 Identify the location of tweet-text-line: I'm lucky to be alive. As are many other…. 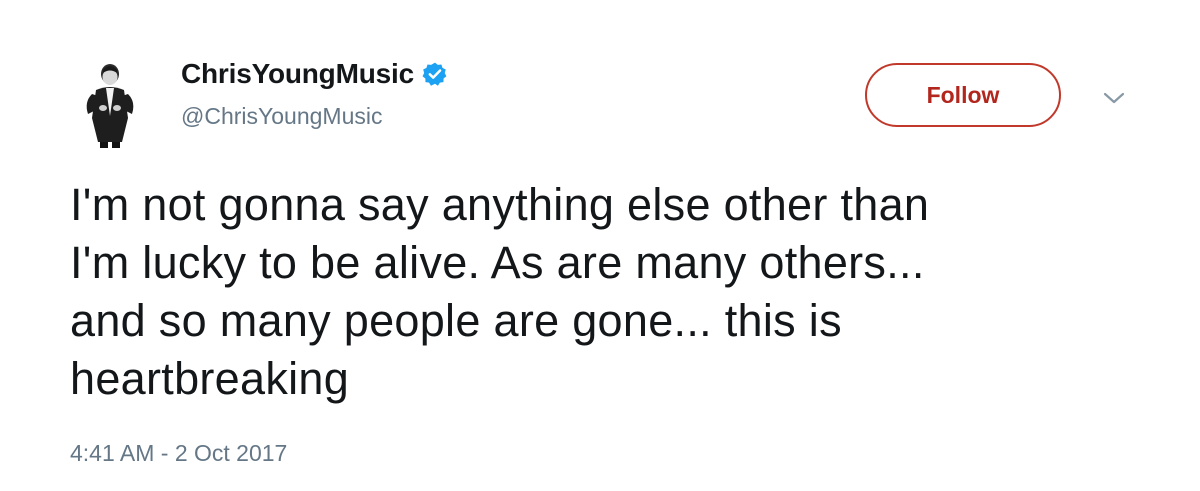
(497, 262).